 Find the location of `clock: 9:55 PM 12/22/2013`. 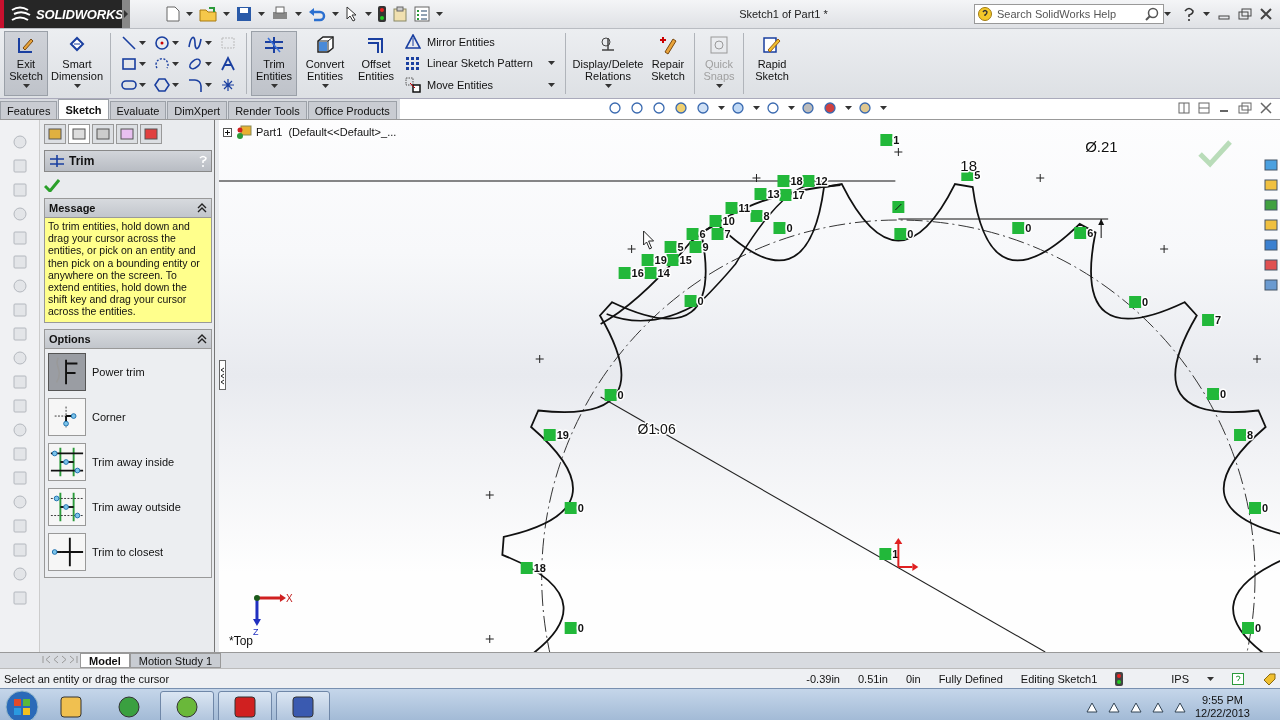

clock: 9:55 PM 12/22/2013 is located at coordinates (1222, 707).